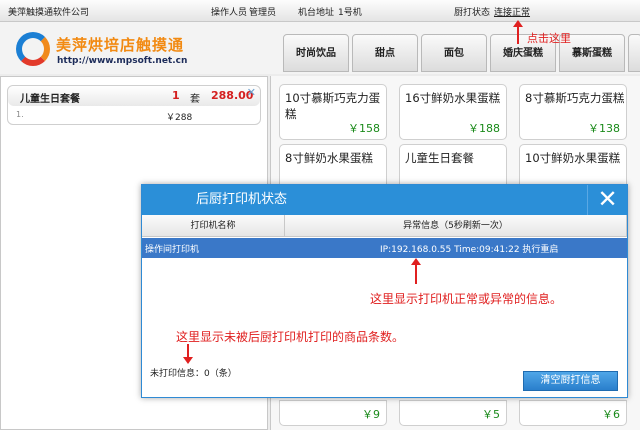 The height and width of the screenshot is (430, 640). Describe the element at coordinates (469, 250) in the screenshot. I see `printer-info-cell: IP:192.168.0.55 Time:09:41:22 执行重启` at that location.